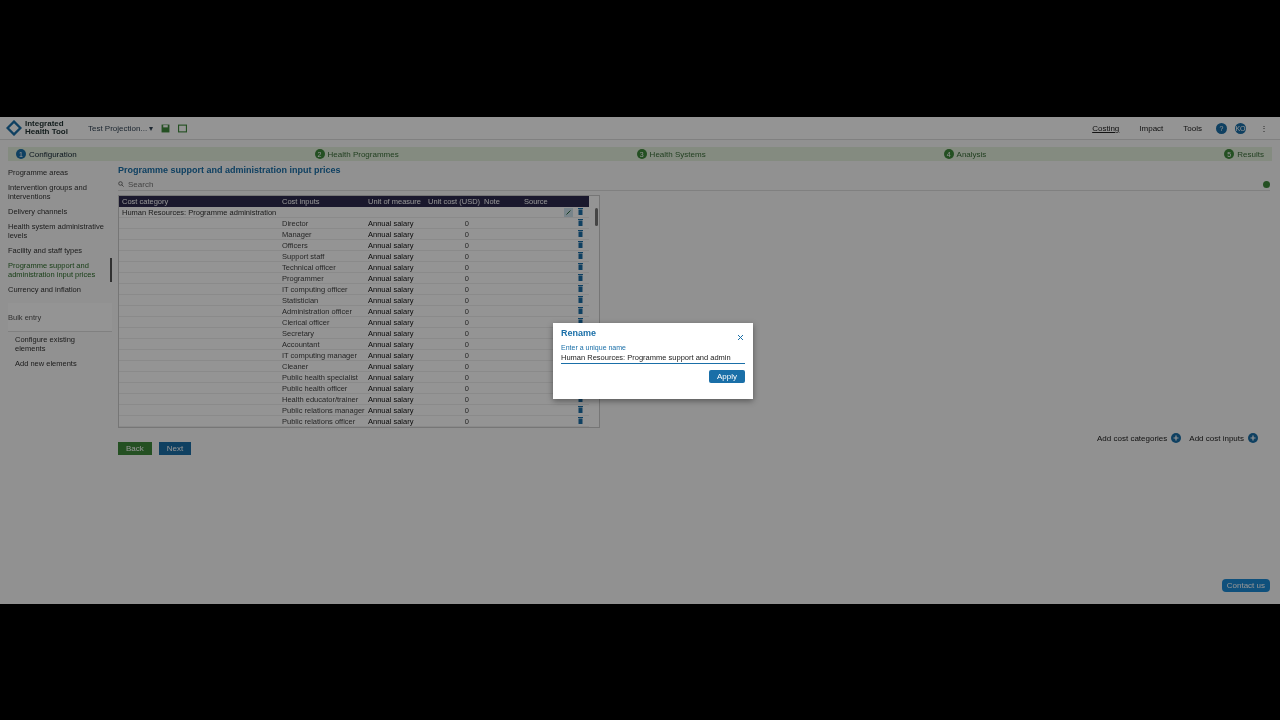 Image resolution: width=1280 pixels, height=720 pixels. What do you see at coordinates (121, 184) in the screenshot?
I see `search-icon` at bounding box center [121, 184].